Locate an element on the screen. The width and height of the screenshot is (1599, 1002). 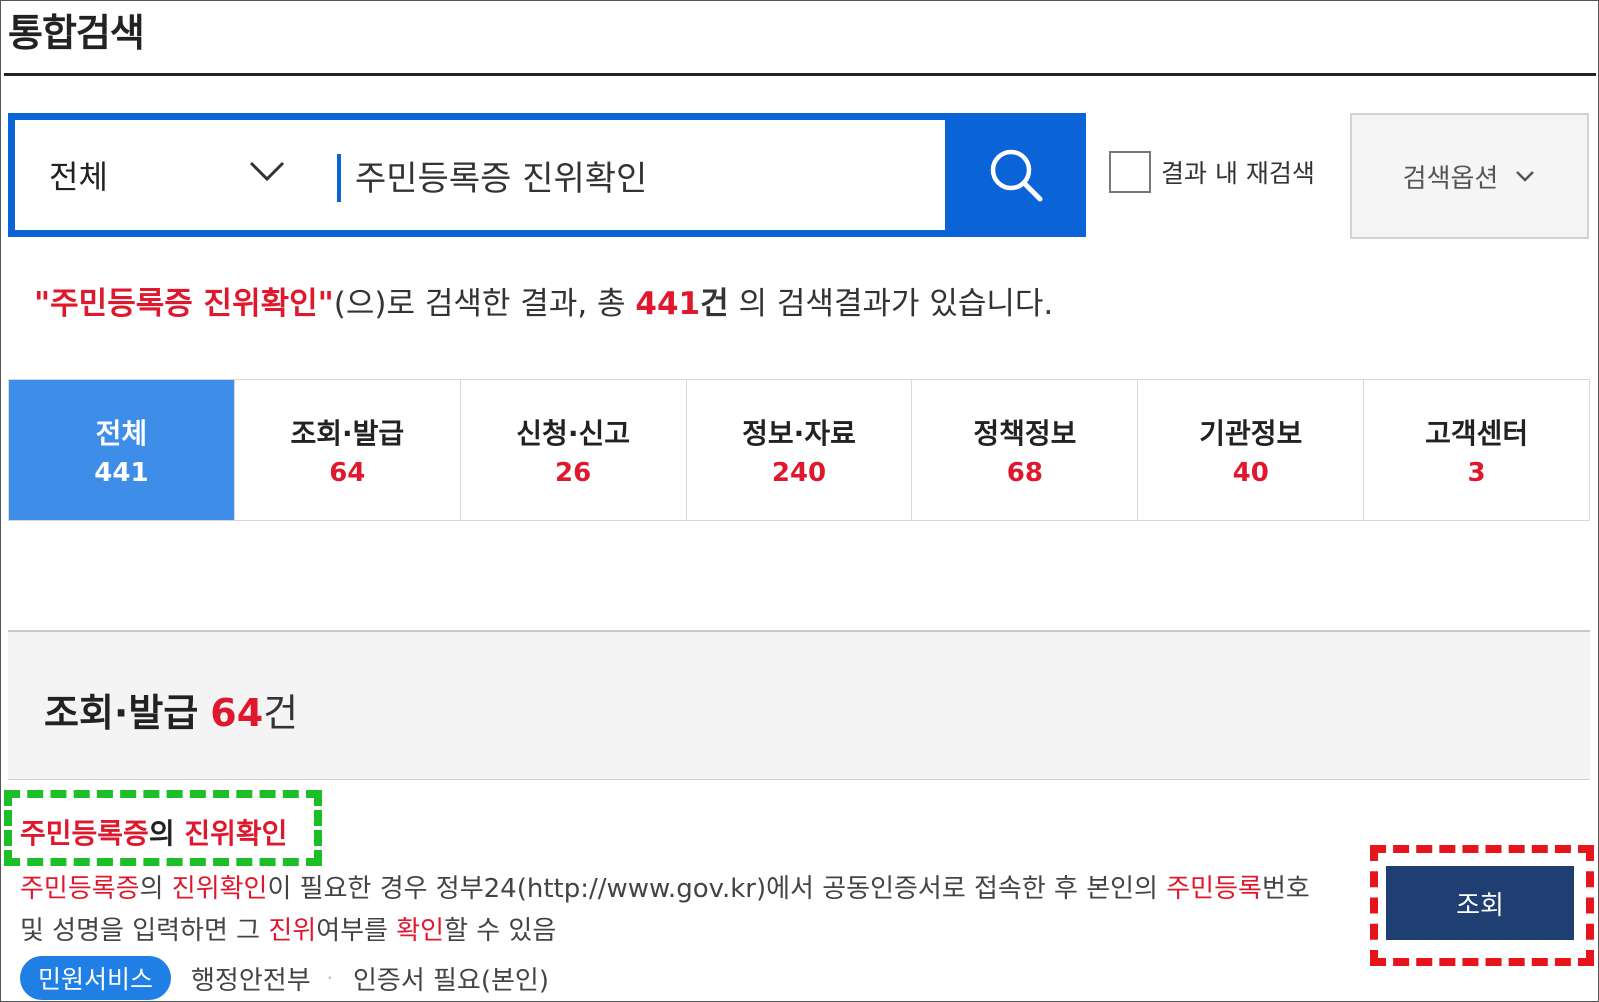
search-button is located at coordinates (1015, 175).